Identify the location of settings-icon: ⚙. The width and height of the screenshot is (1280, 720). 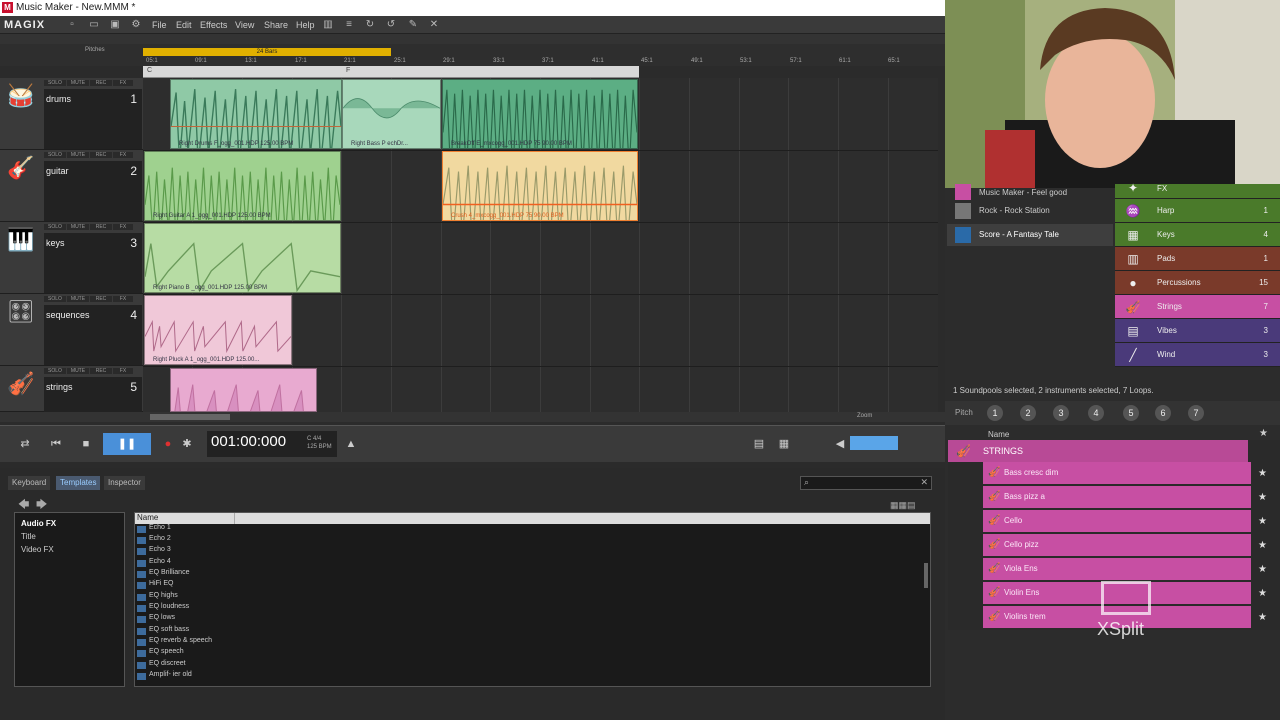
(136, 25).